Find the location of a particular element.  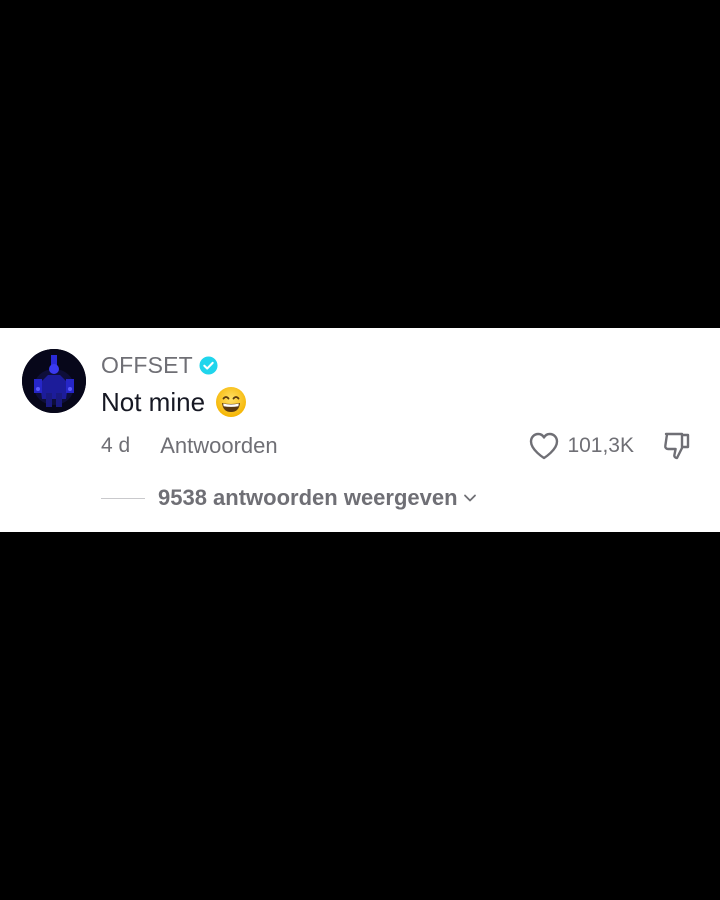

username: OFFSET is located at coordinates (147, 365).